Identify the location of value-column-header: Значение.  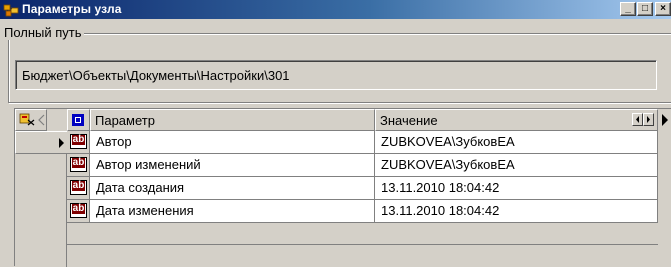
(516, 120).